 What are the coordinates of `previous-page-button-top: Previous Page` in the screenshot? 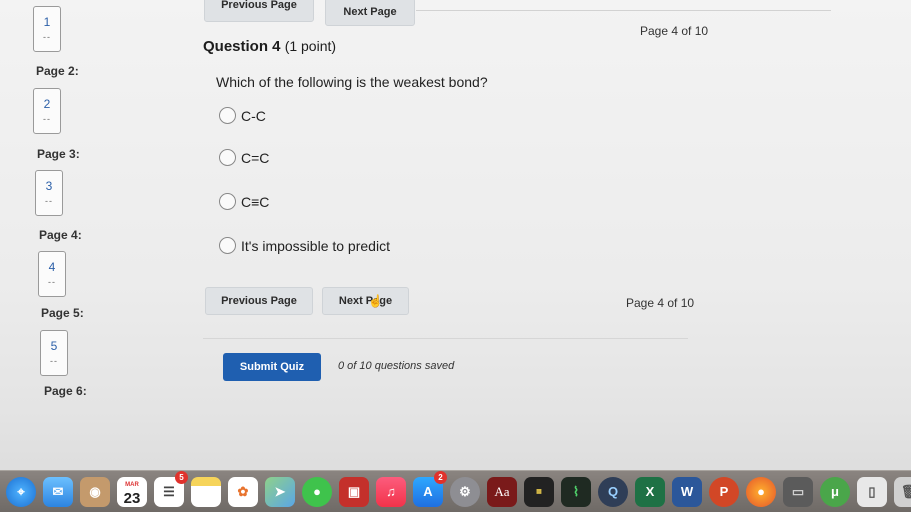 It's located at (259, 11).